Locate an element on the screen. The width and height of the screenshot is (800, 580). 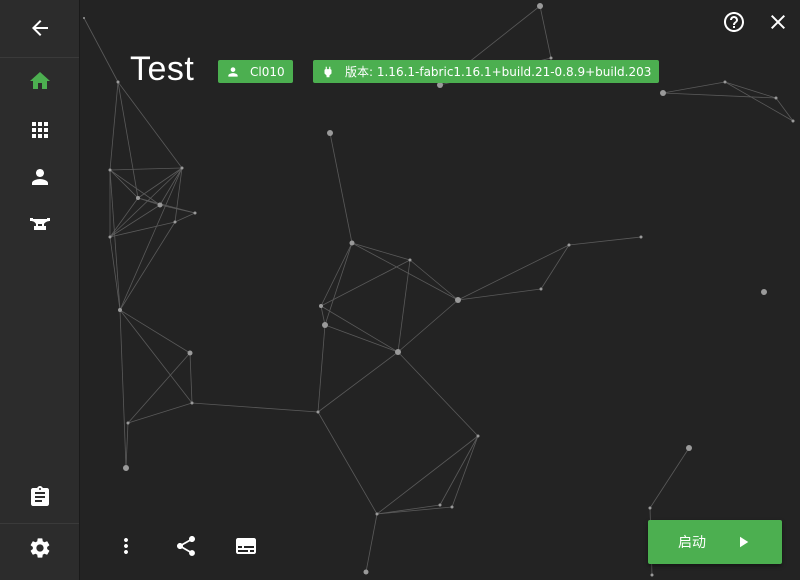
sidebar-item-tasks is located at coordinates (39, 497).